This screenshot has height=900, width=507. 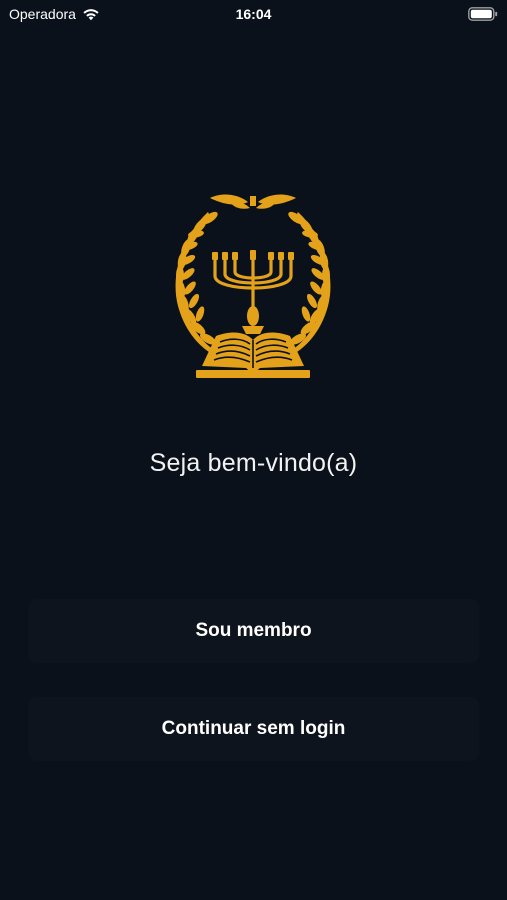 I want to click on continue-without-login-button: Continuar sem login, so click(x=253, y=729).